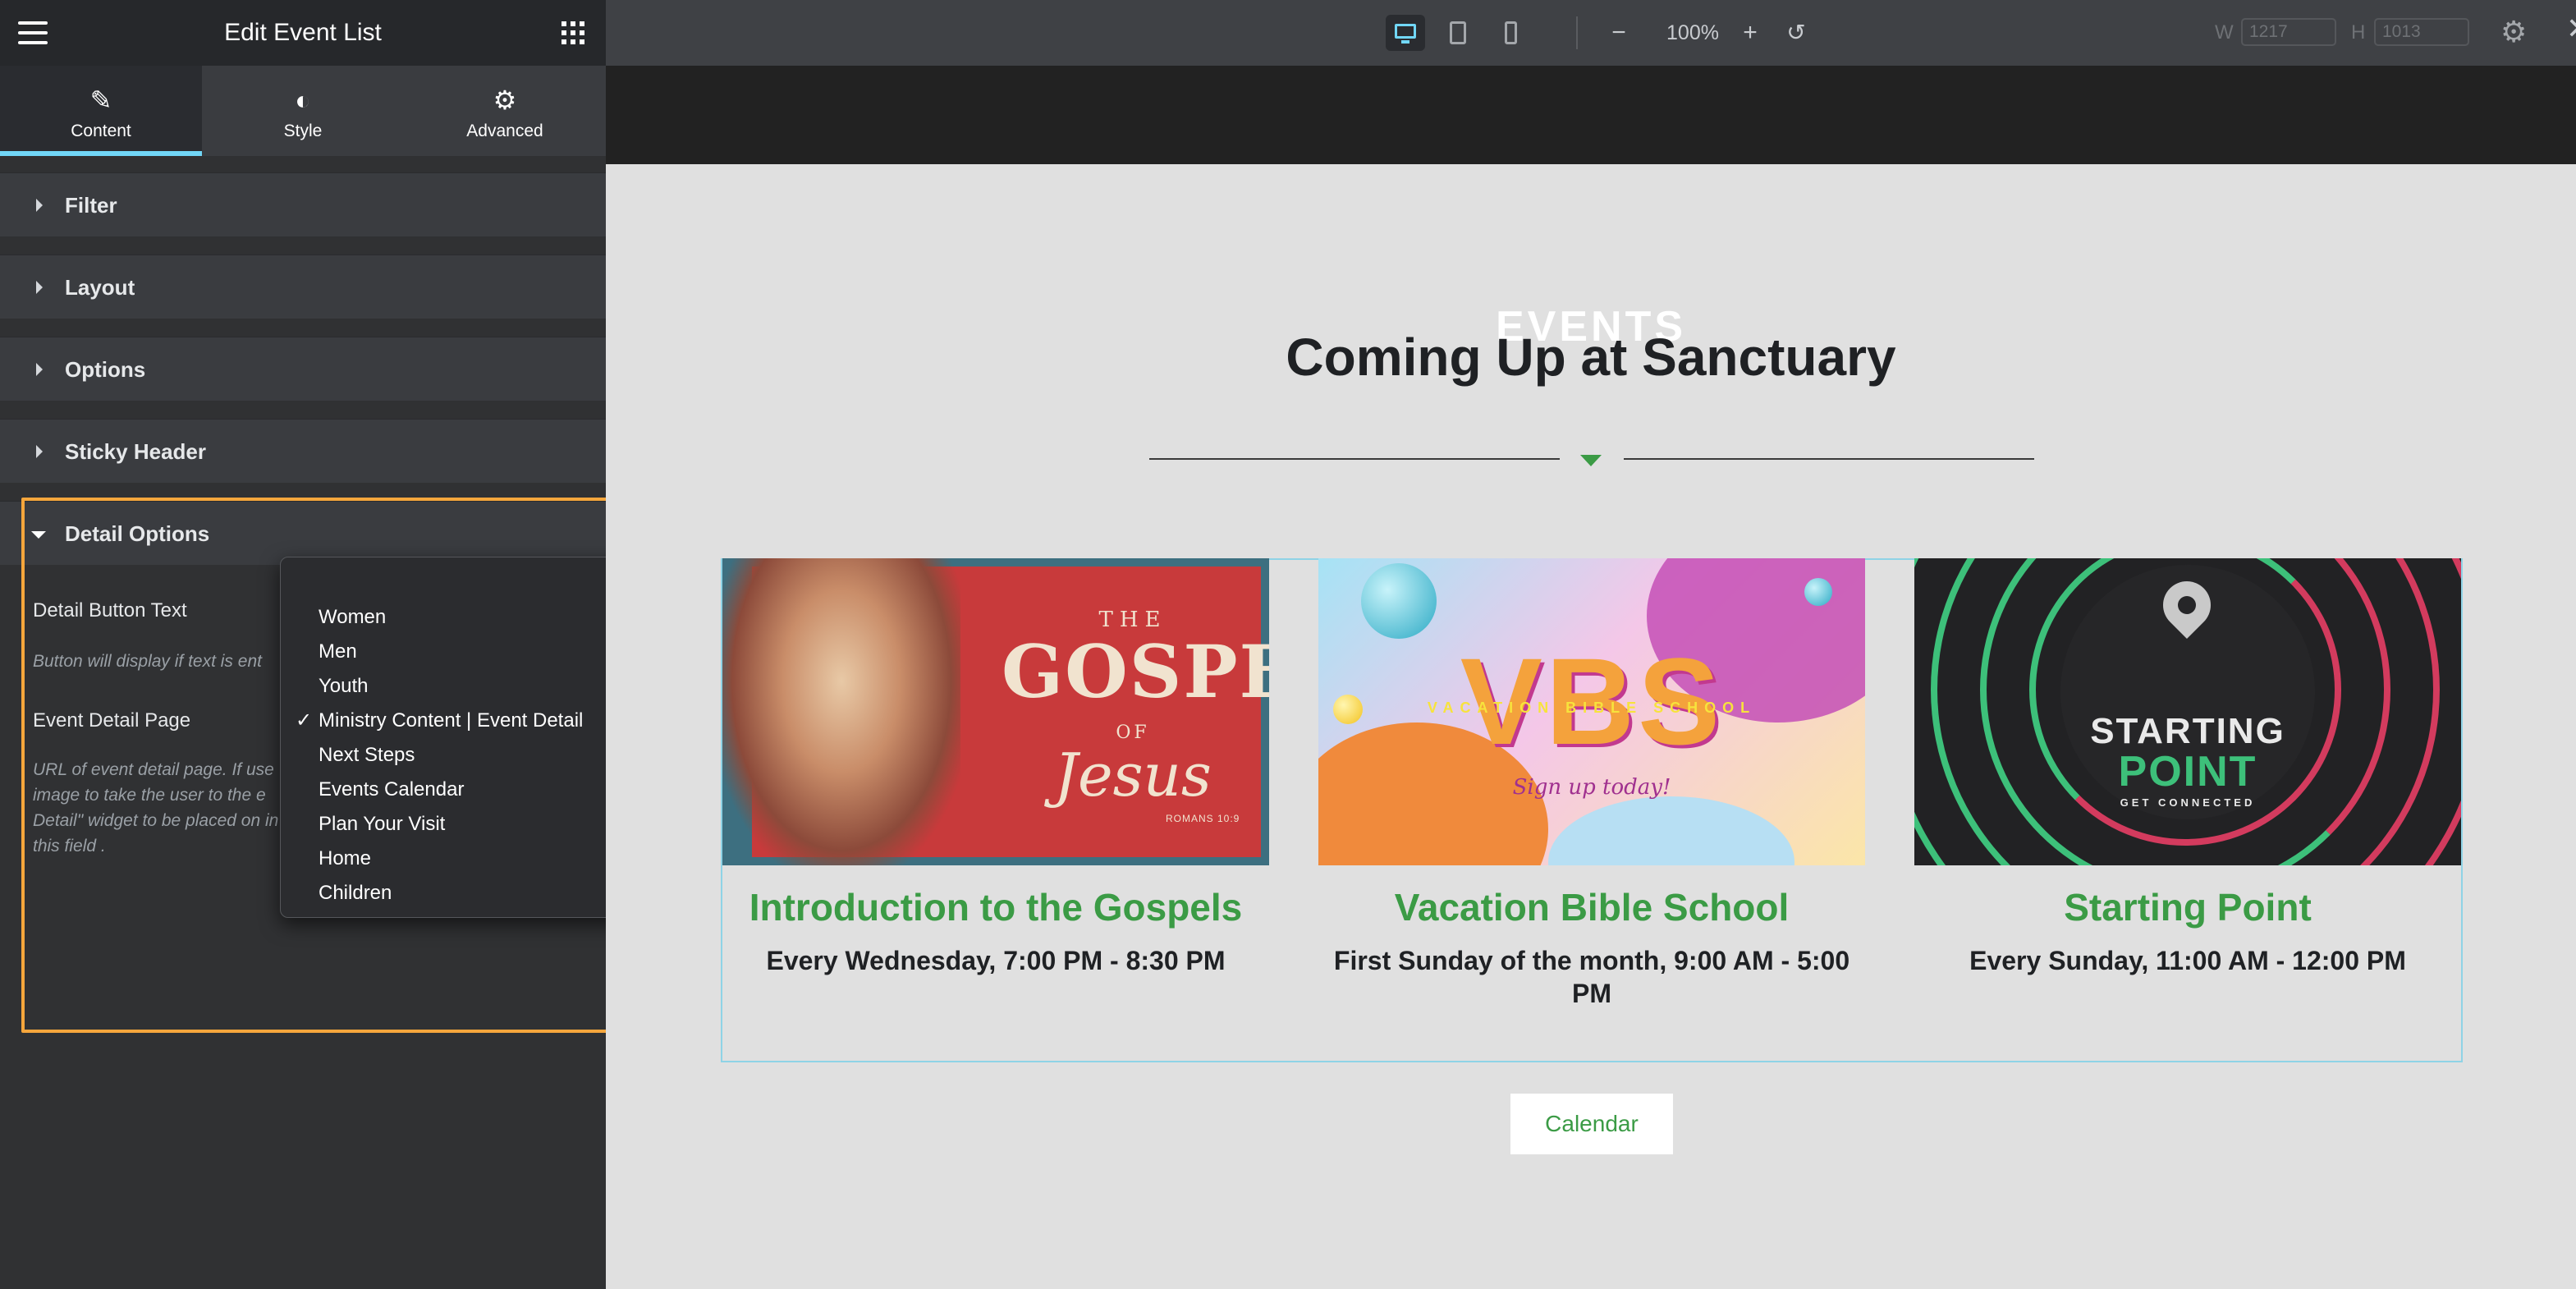  Describe the element at coordinates (135, 451) in the screenshot. I see `section-sticky-header-label: Sticky Header` at that location.